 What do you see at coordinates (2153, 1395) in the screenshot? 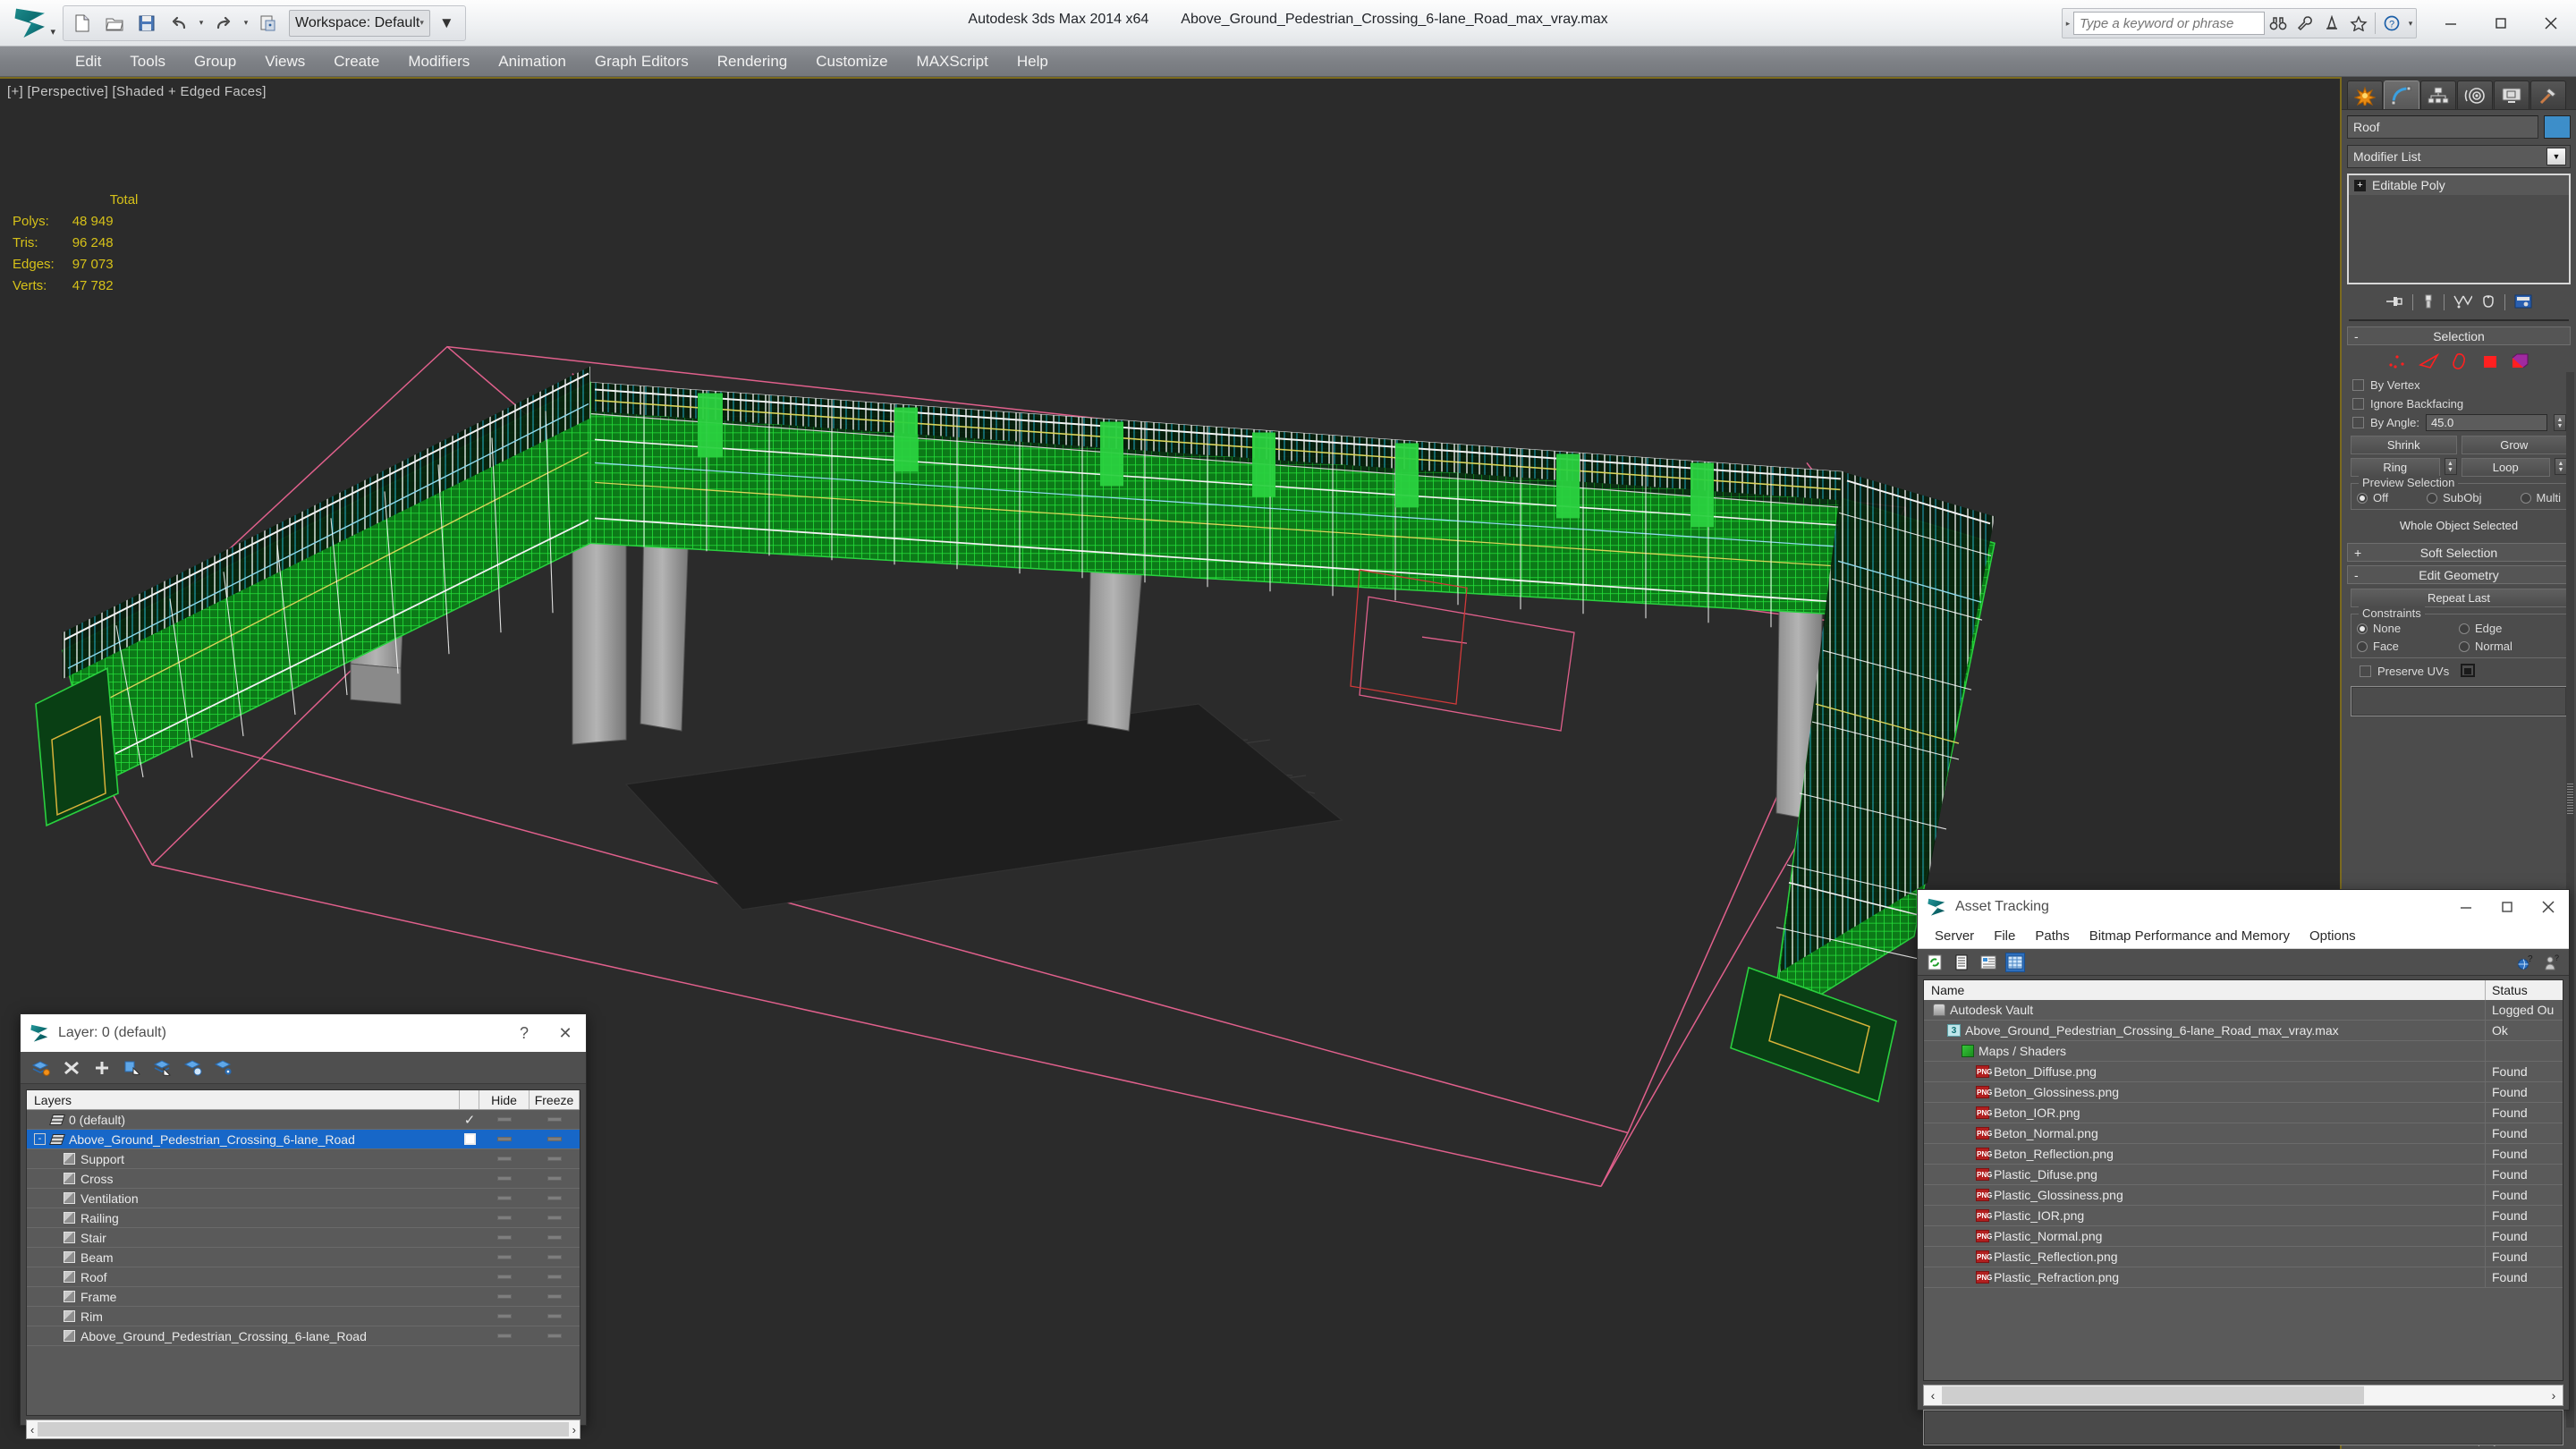
I see `scroll-thumb` at bounding box center [2153, 1395].